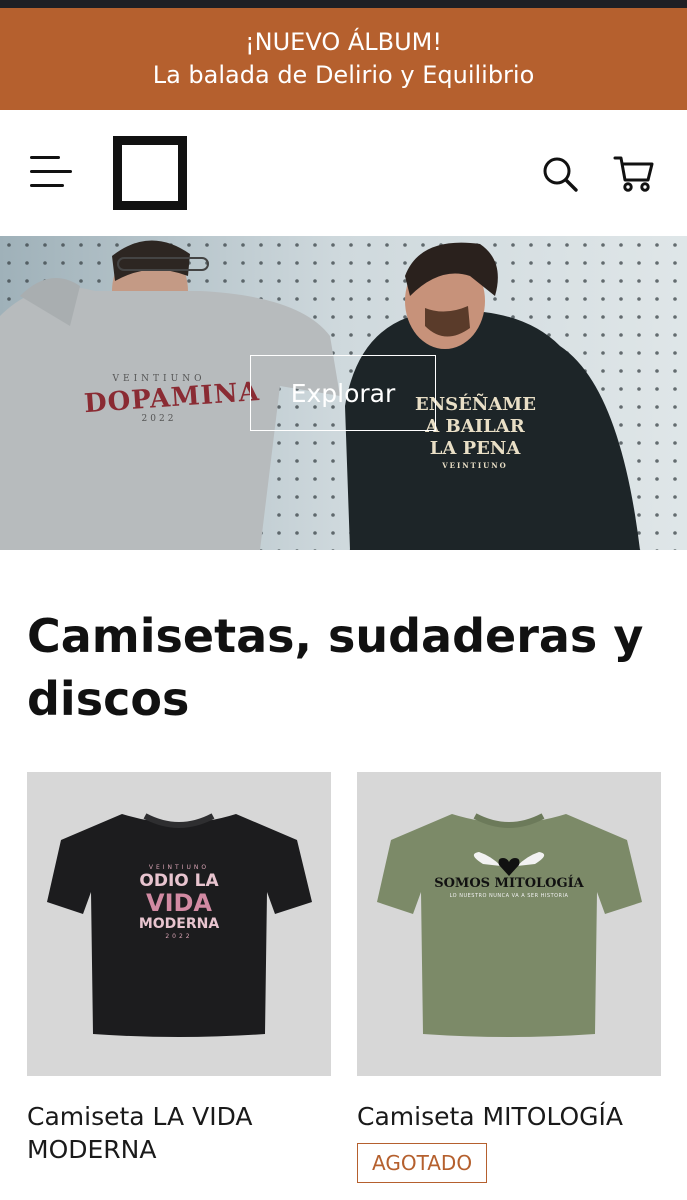 The width and height of the screenshot is (687, 1200). What do you see at coordinates (53, 172) in the screenshot?
I see `menu-icon` at bounding box center [53, 172].